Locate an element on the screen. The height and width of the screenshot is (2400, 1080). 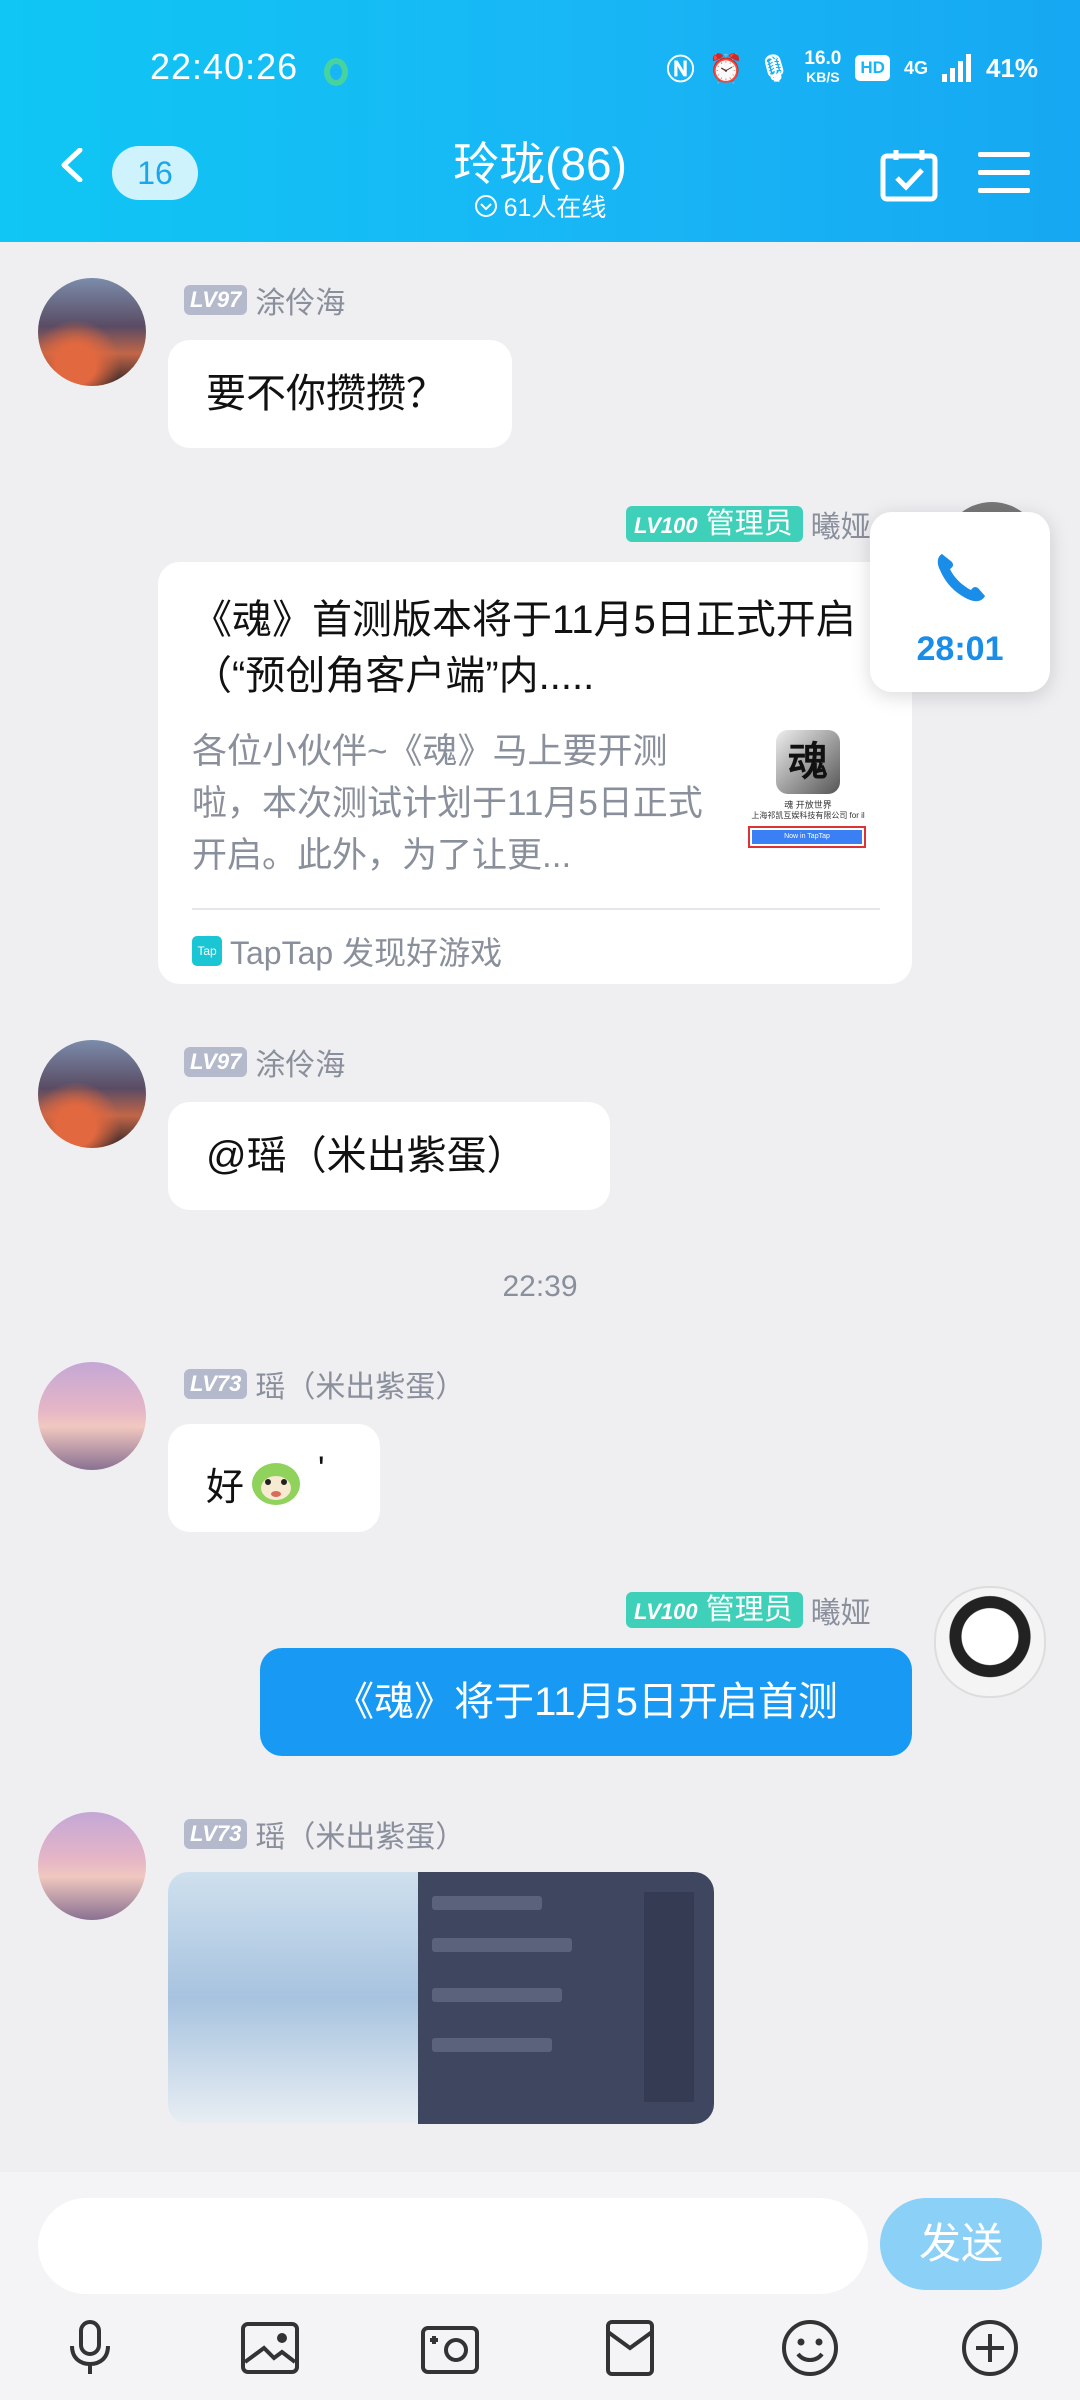
frog-sticker-icon is located at coordinates (276, 1484).